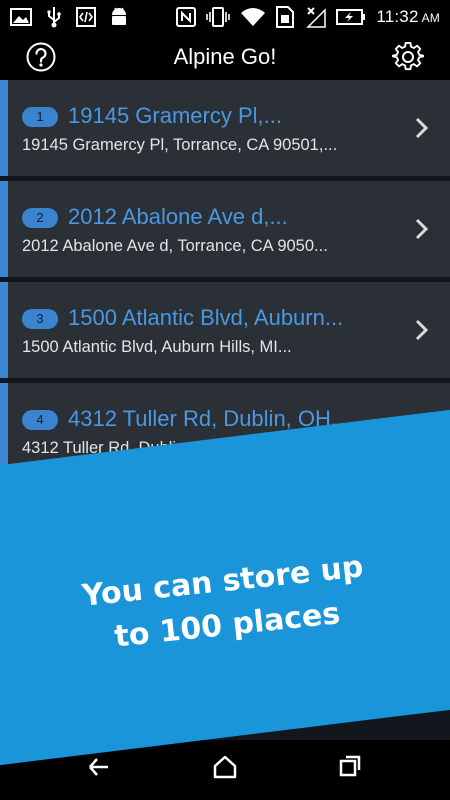 The image size is (450, 800). I want to click on place-index-badge: 2, so click(40, 218).